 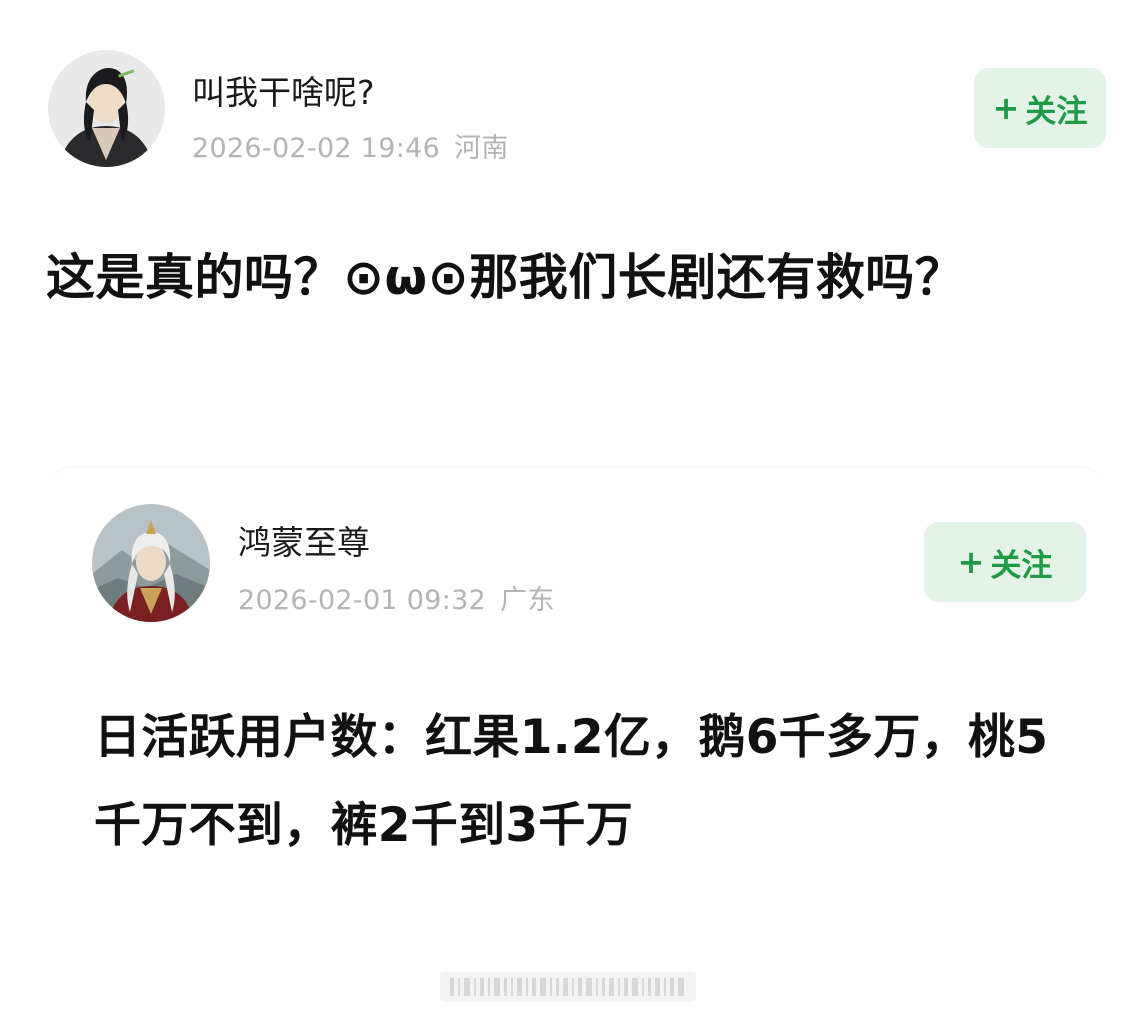 What do you see at coordinates (571, 781) in the screenshot?
I see `quoted-post-text: 日活跃用户数：红果1.2亿，鹅6千多万，桃5千万不到，裤2千到3千万` at bounding box center [571, 781].